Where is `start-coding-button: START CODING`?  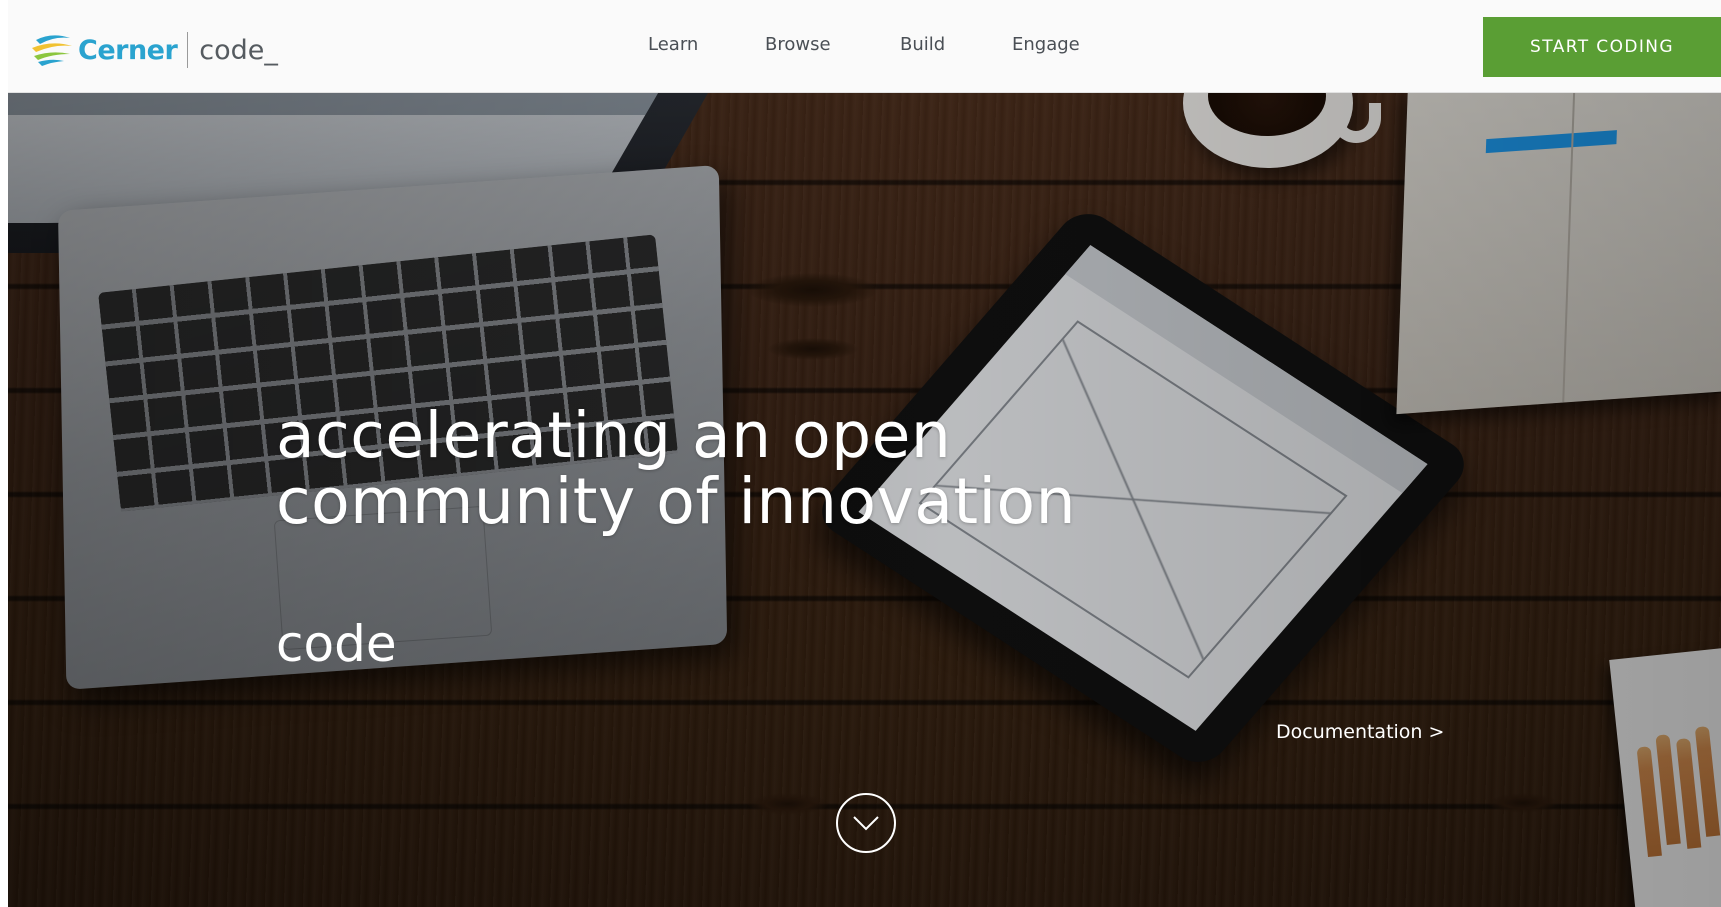 start-coding-button: START CODING is located at coordinates (1602, 47).